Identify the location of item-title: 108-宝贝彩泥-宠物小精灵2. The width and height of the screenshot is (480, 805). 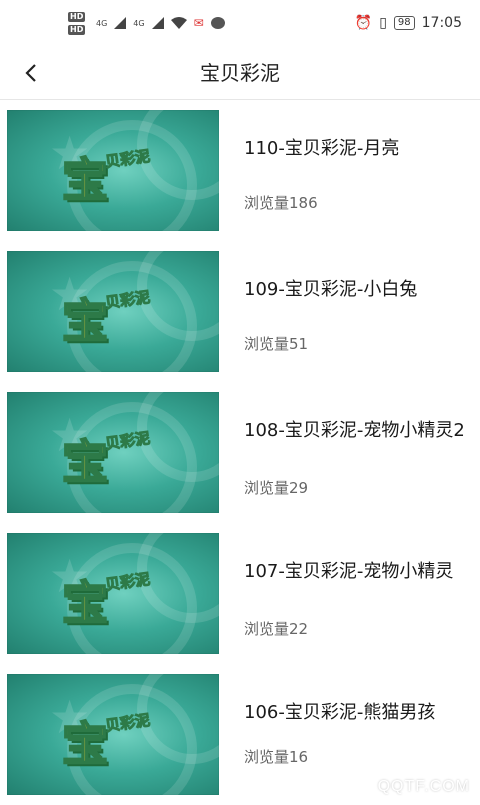
(354, 430).